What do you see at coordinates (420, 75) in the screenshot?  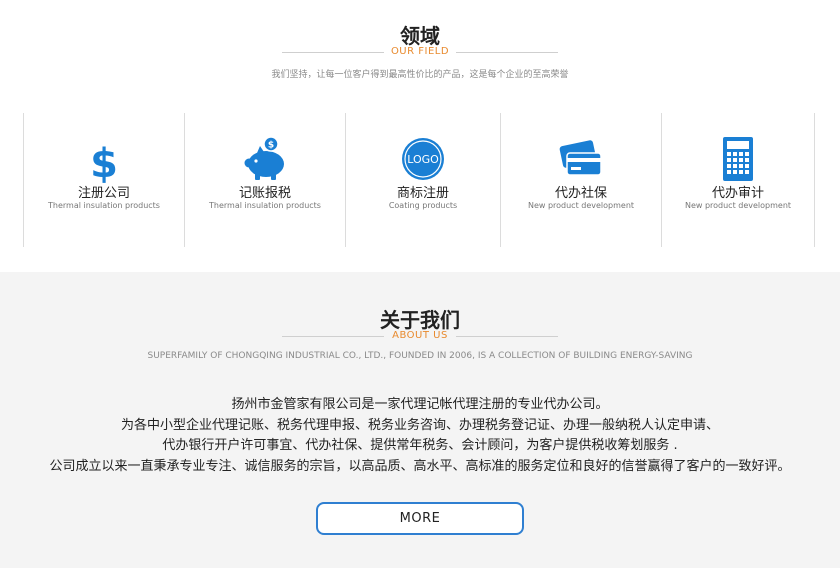 I see `field-description: 我们坚持，让每一位客户得到最高性价比的产品，这是每个企业的至高荣誉` at bounding box center [420, 75].